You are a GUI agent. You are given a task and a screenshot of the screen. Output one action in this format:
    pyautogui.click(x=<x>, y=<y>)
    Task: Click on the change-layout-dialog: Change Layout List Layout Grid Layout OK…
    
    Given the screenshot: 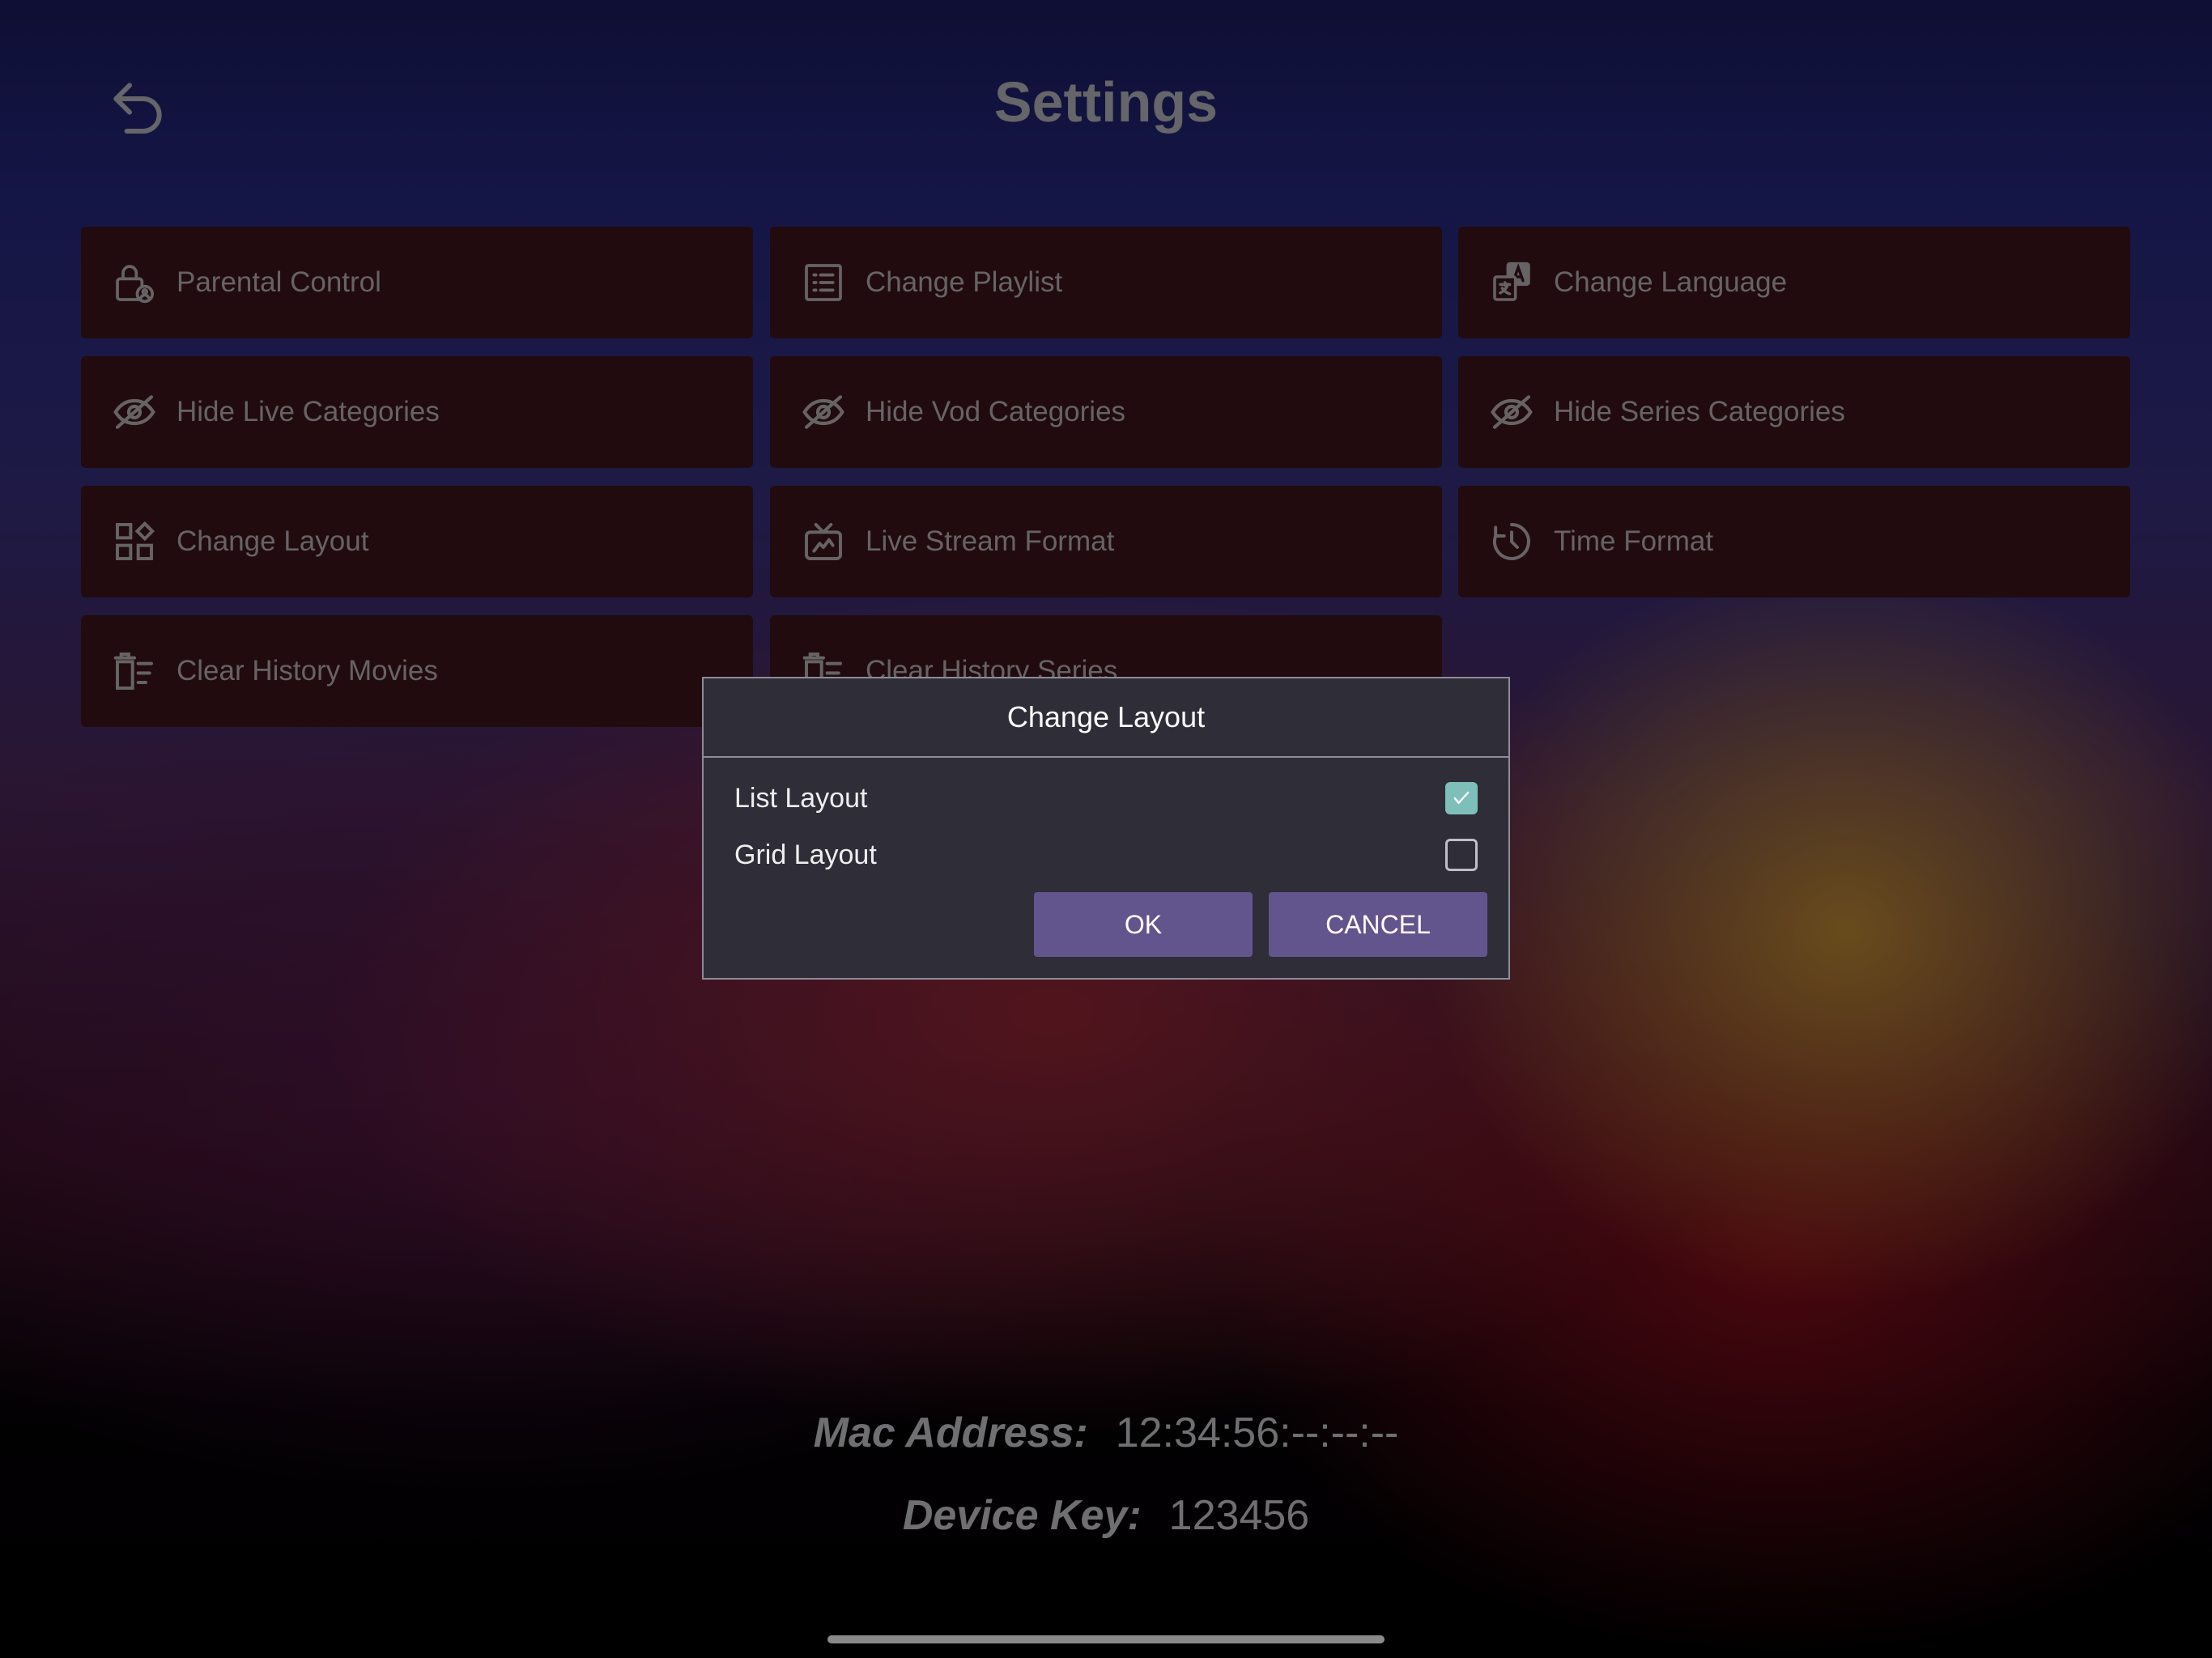 What is the action you would take?
    pyautogui.click(x=1106, y=828)
    